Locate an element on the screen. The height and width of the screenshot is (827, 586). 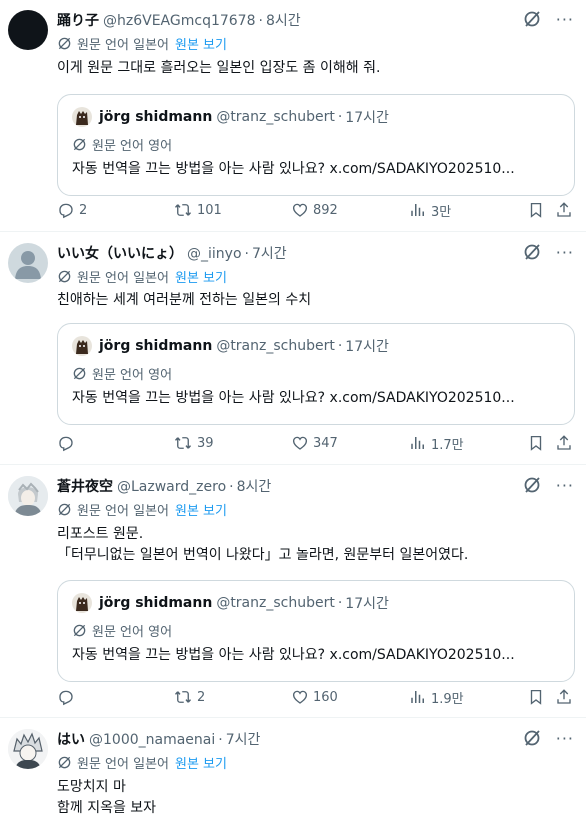
post-header: 蒼井夜空 @Lazward_zero · 8시간 is located at coordinates (164, 486).